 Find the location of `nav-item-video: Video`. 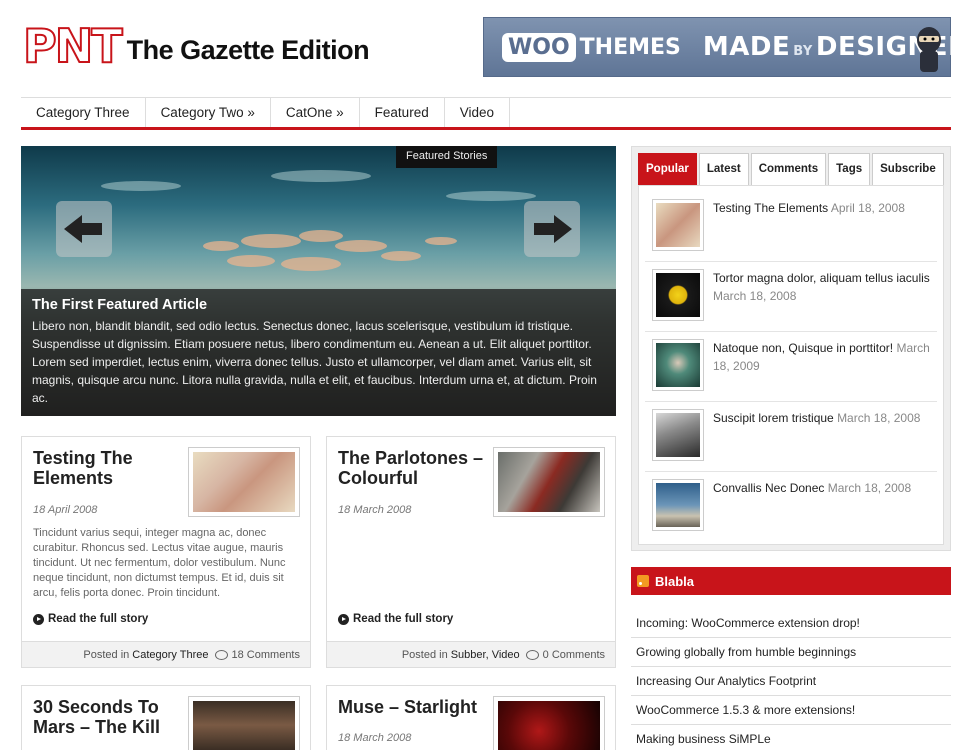

nav-item-video: Video is located at coordinates (478, 112).